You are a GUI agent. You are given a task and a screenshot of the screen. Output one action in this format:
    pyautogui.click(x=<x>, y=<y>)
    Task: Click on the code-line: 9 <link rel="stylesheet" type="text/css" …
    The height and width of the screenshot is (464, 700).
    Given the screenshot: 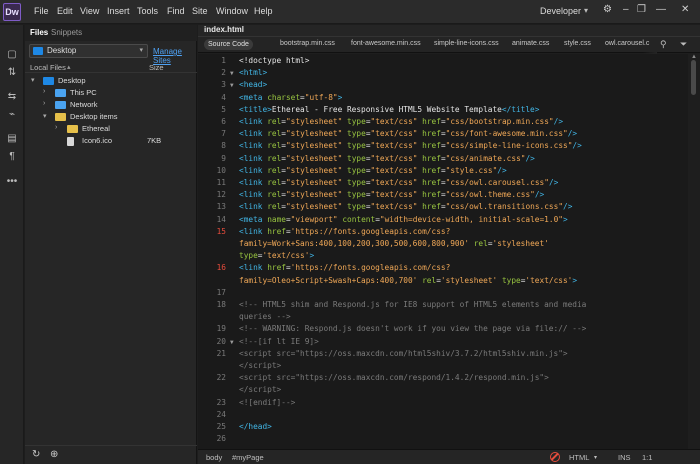 What is the action you would take?
    pyautogui.click(x=449, y=159)
    